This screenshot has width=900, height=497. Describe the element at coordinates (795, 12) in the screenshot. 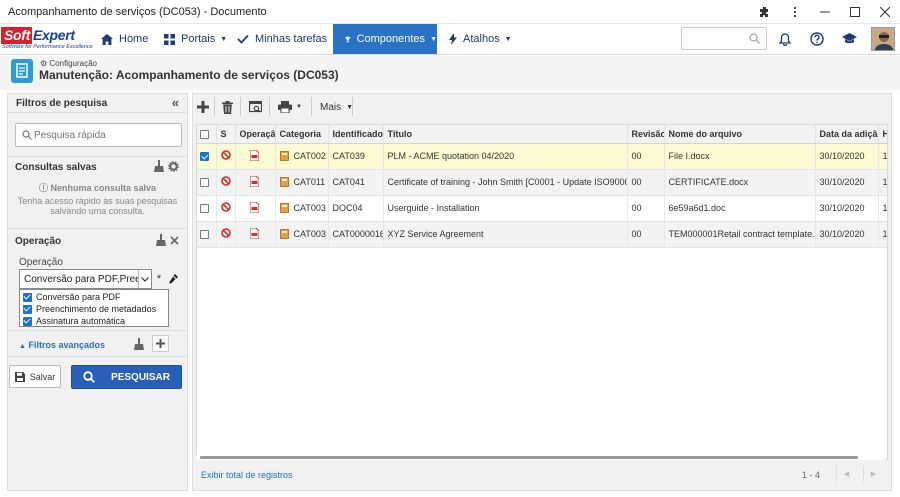

I see `more-options-icon` at that location.